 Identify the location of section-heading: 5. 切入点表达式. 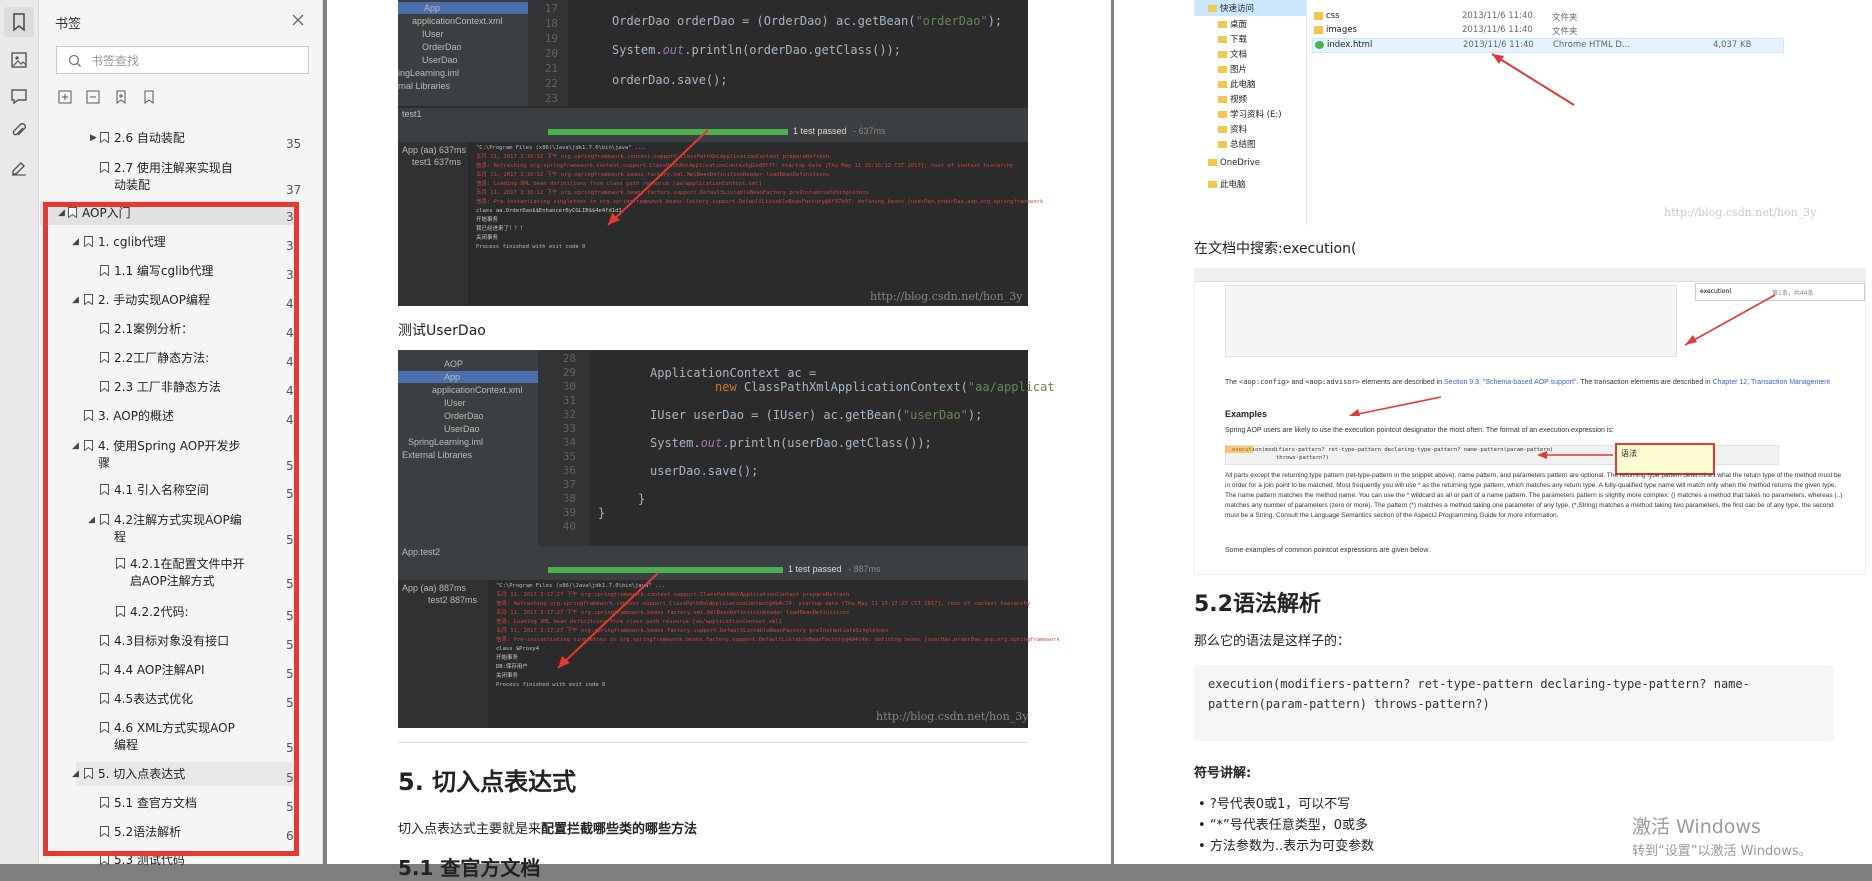
(487, 782).